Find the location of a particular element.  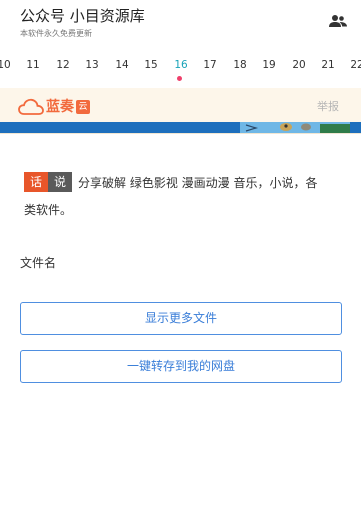

lanzou-logo-text: 蓝奏 is located at coordinates (60, 107).